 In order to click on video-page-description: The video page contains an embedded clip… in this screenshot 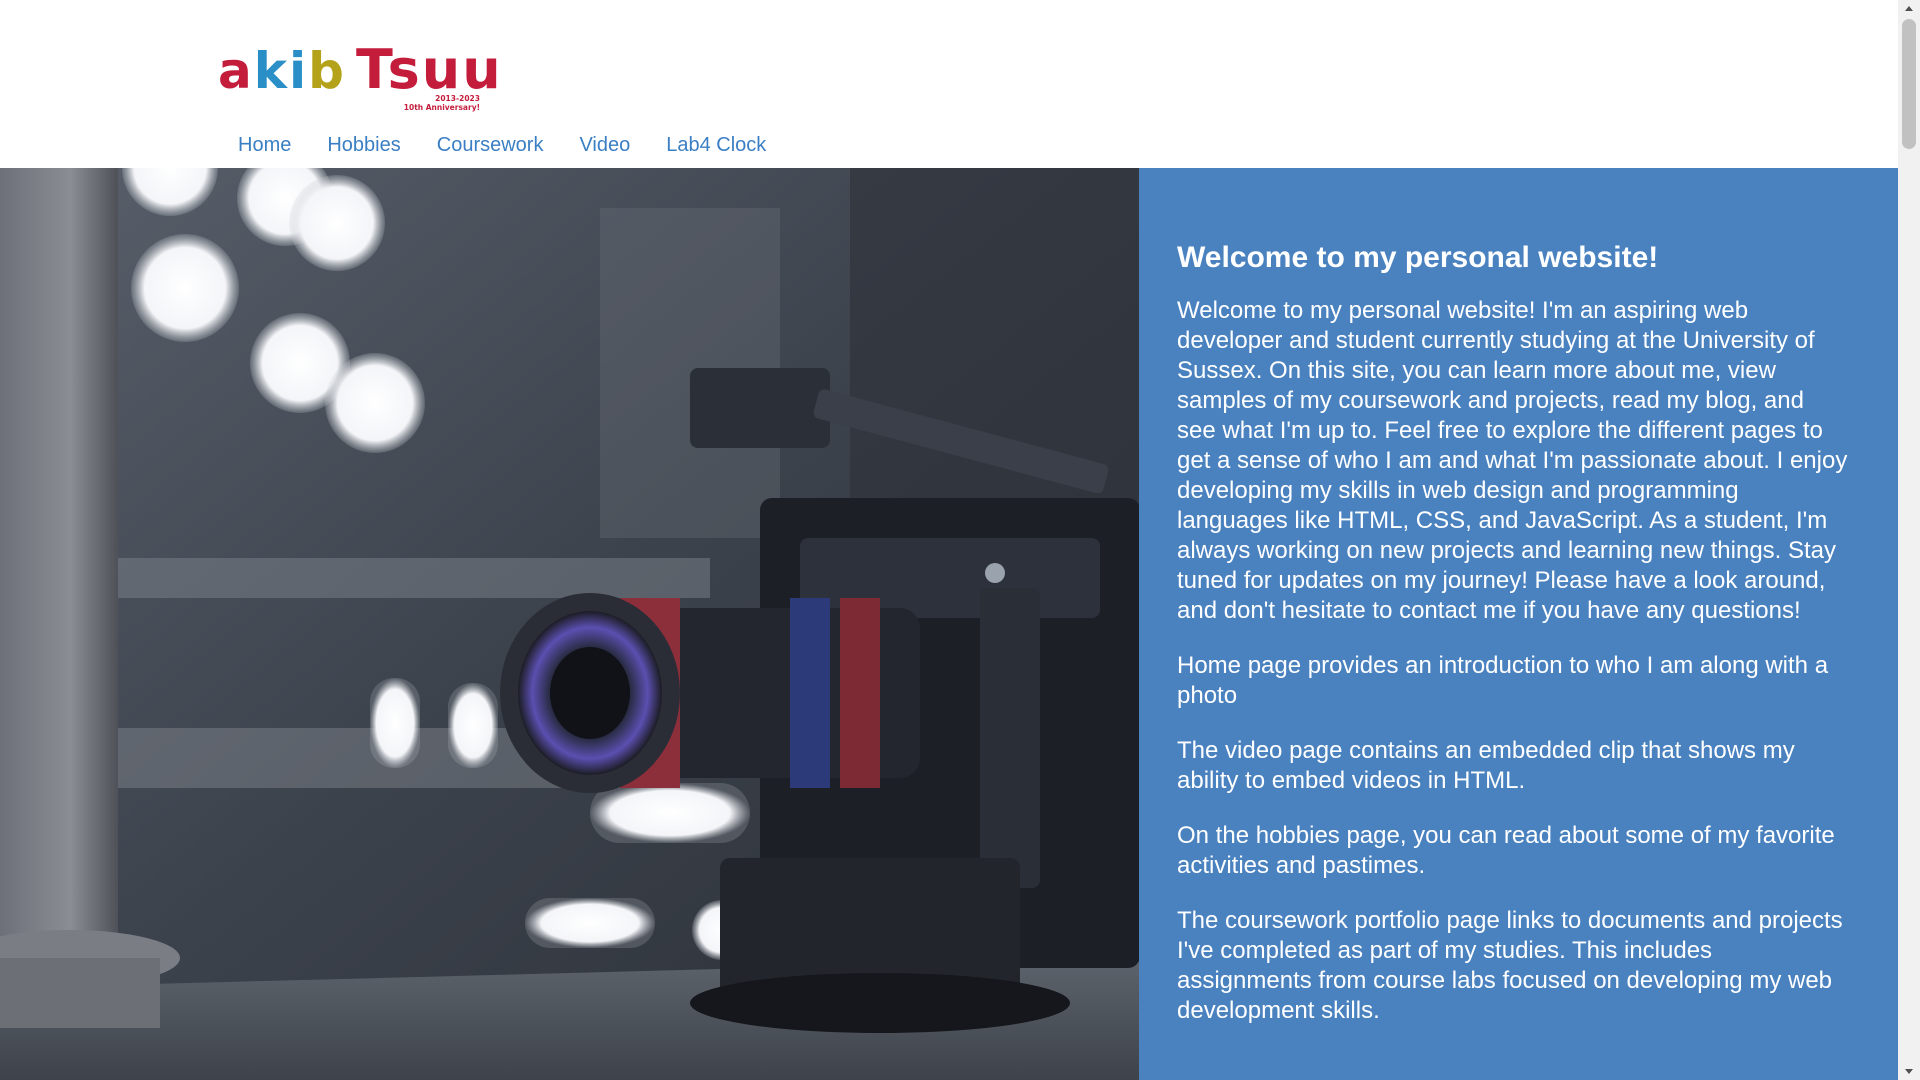, I will do `click(1486, 765)`.